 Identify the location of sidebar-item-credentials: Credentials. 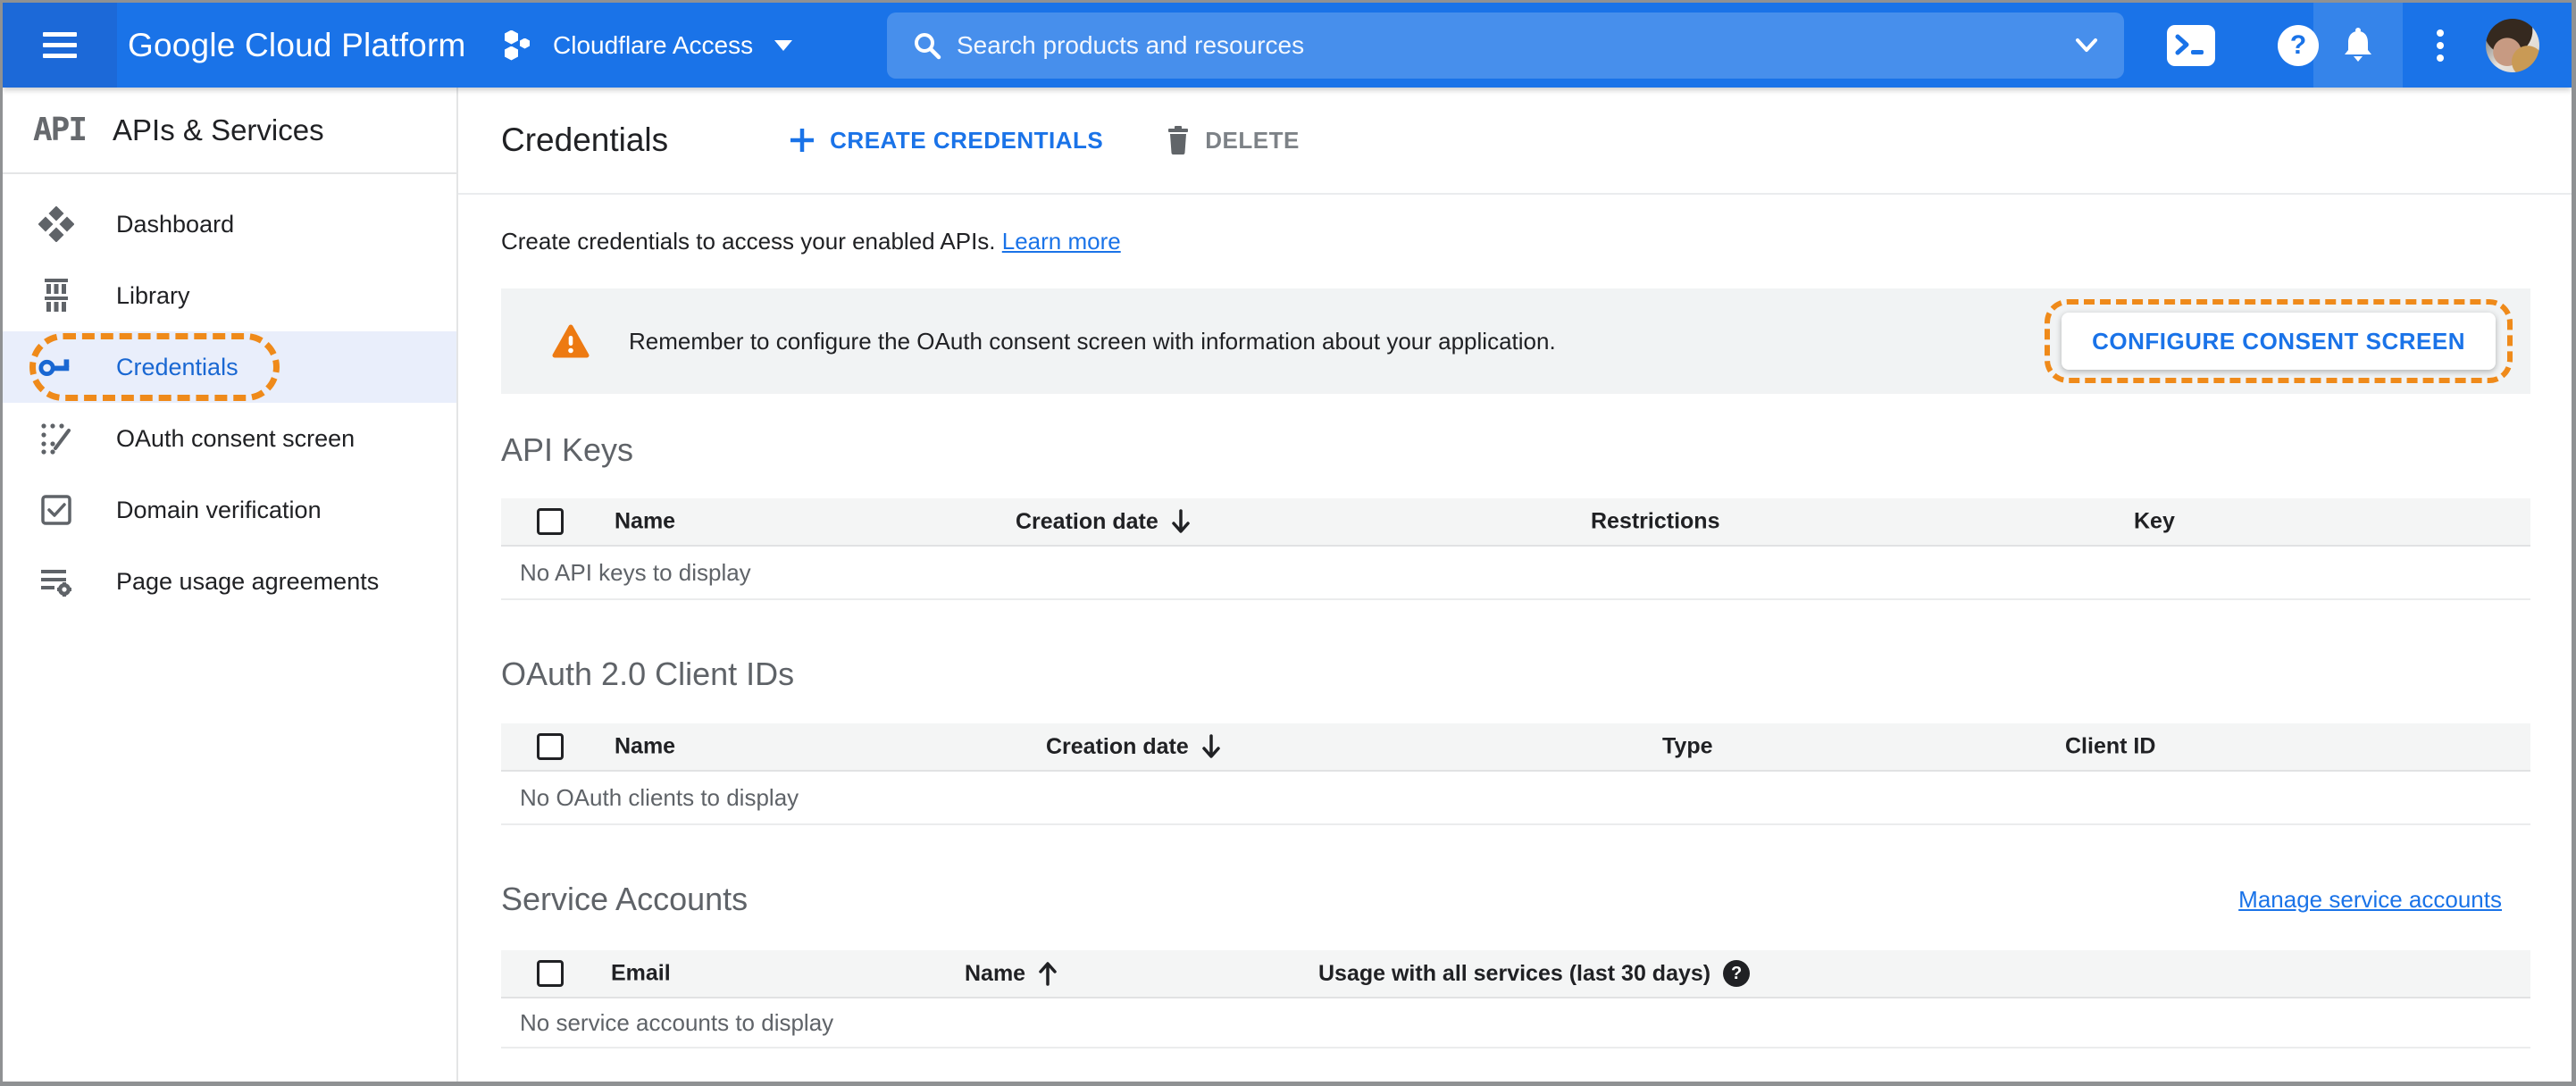
(230, 367).